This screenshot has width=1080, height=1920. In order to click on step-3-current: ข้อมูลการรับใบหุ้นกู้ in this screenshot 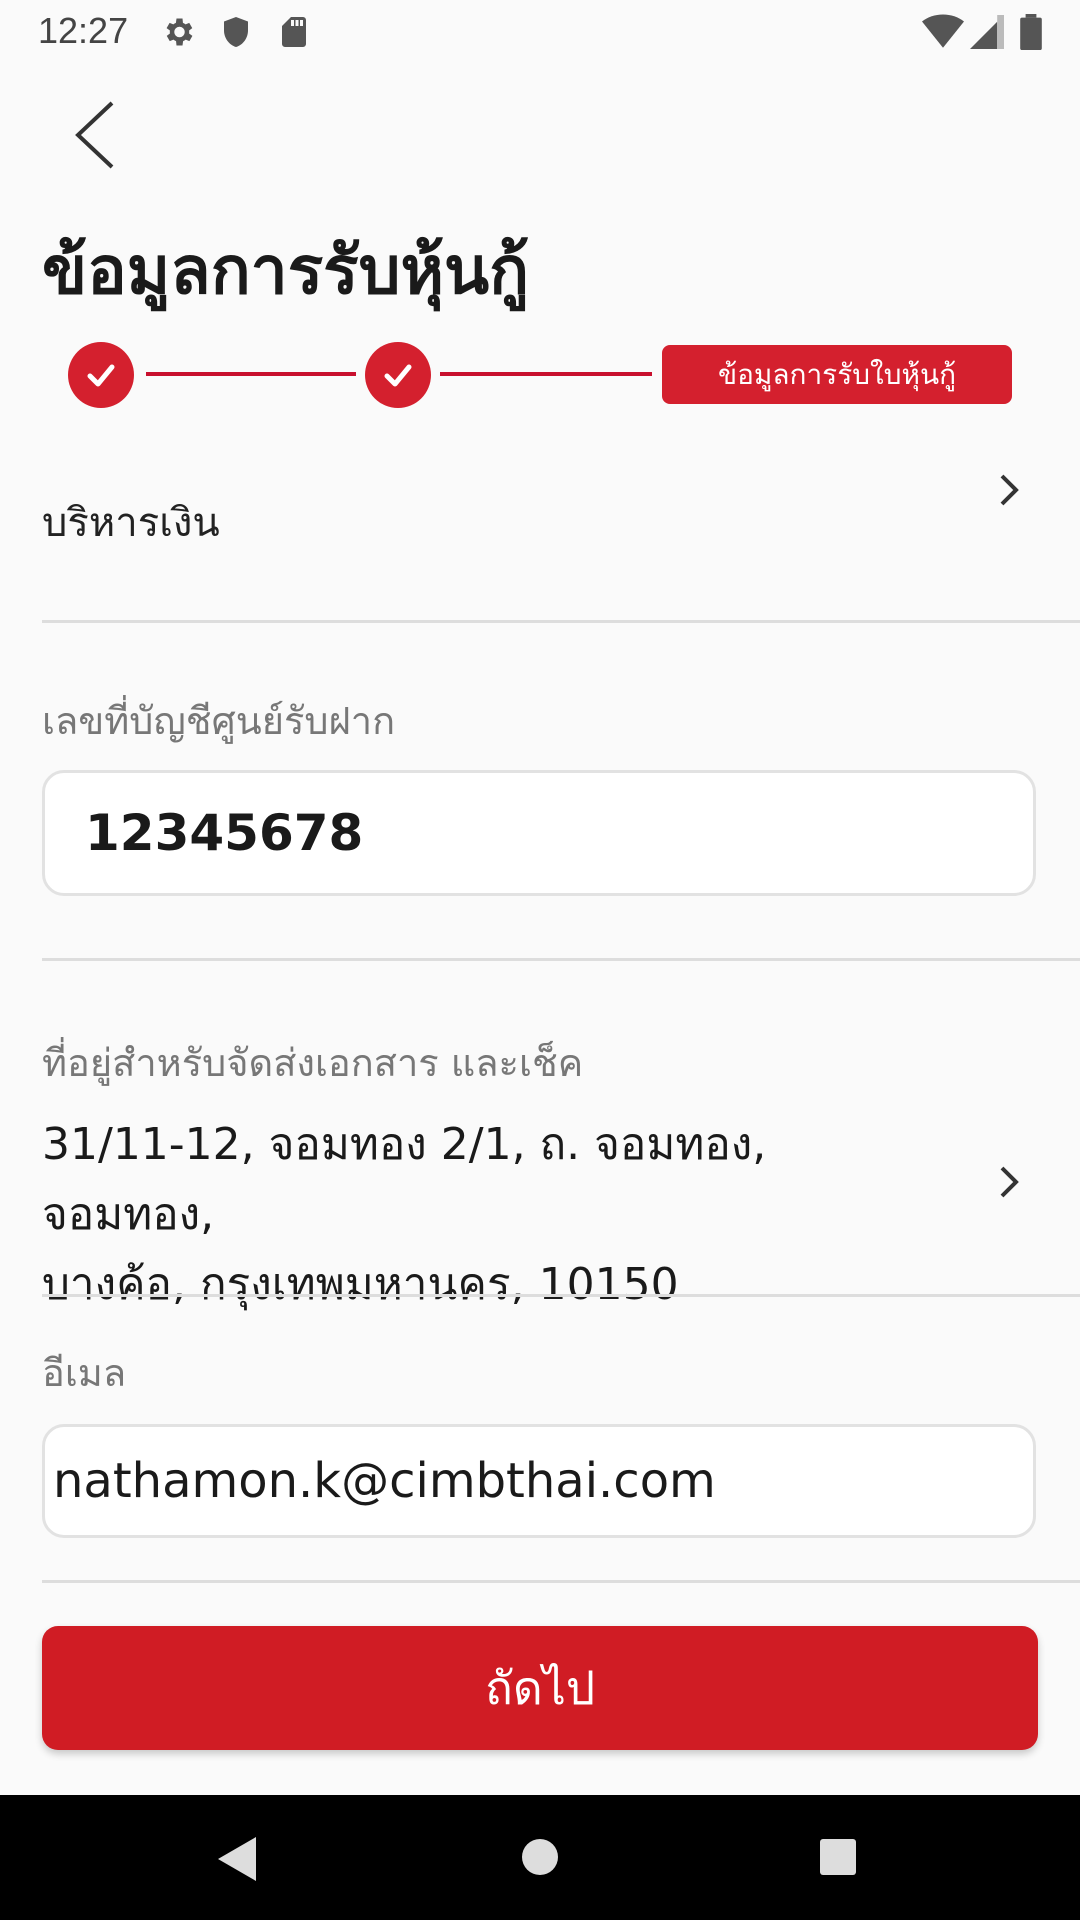, I will do `click(837, 374)`.